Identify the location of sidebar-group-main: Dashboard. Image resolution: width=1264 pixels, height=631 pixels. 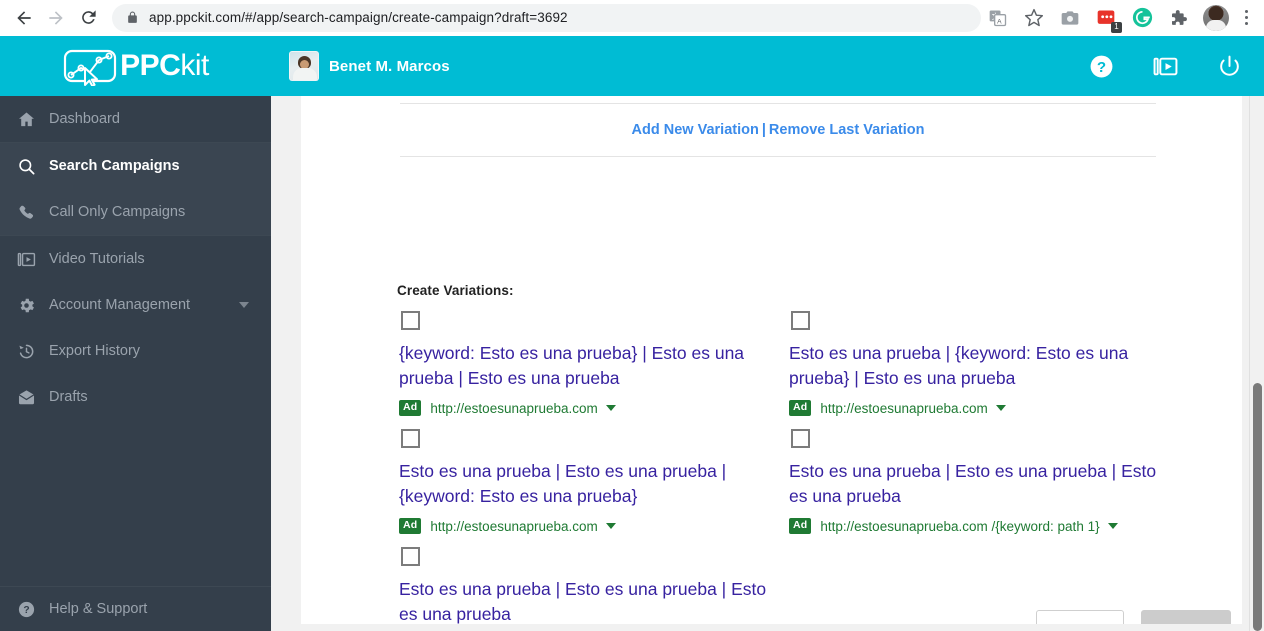
(135, 119).